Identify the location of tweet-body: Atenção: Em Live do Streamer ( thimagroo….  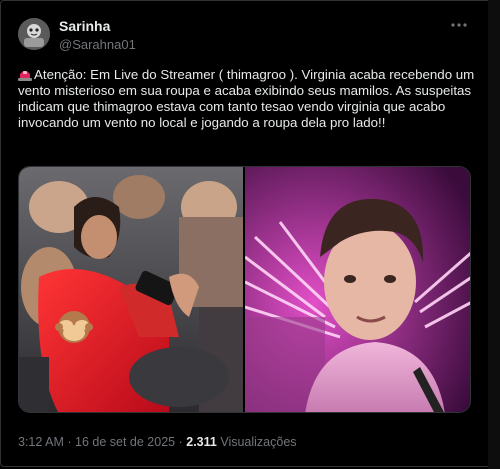
(246, 98).